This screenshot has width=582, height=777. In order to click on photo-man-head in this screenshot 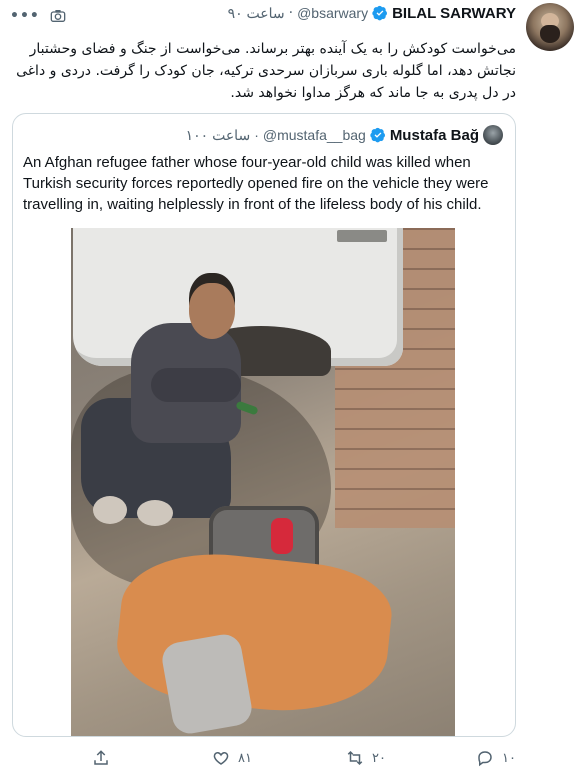, I will do `click(212, 311)`.